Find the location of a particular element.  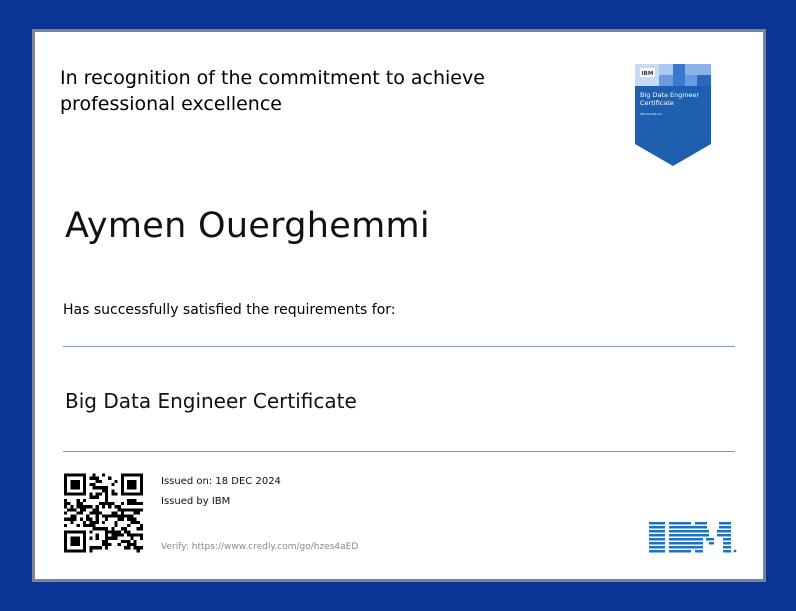

certificate-name: Big Data Engineer Certificate is located at coordinates (211, 401).